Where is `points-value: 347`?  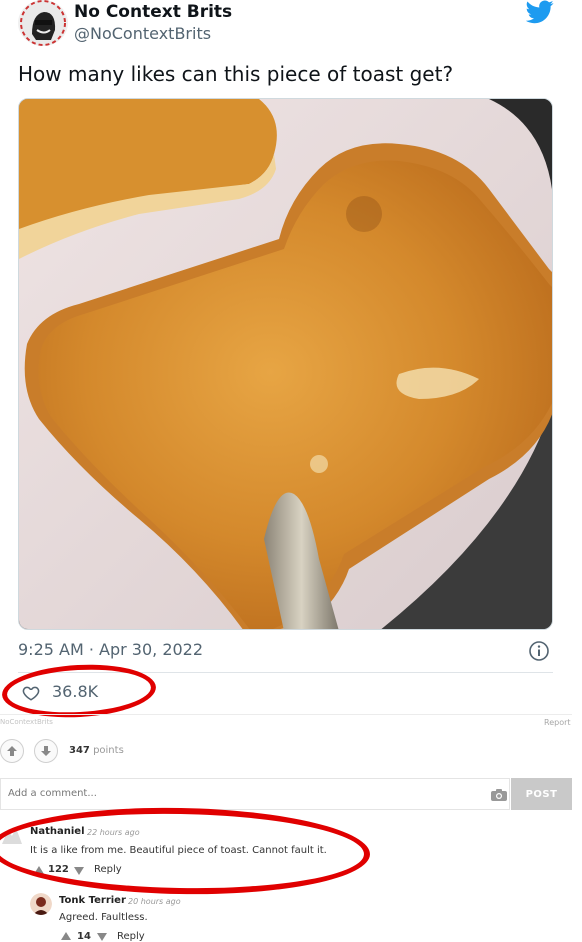
points-value: 347 is located at coordinates (79, 750).